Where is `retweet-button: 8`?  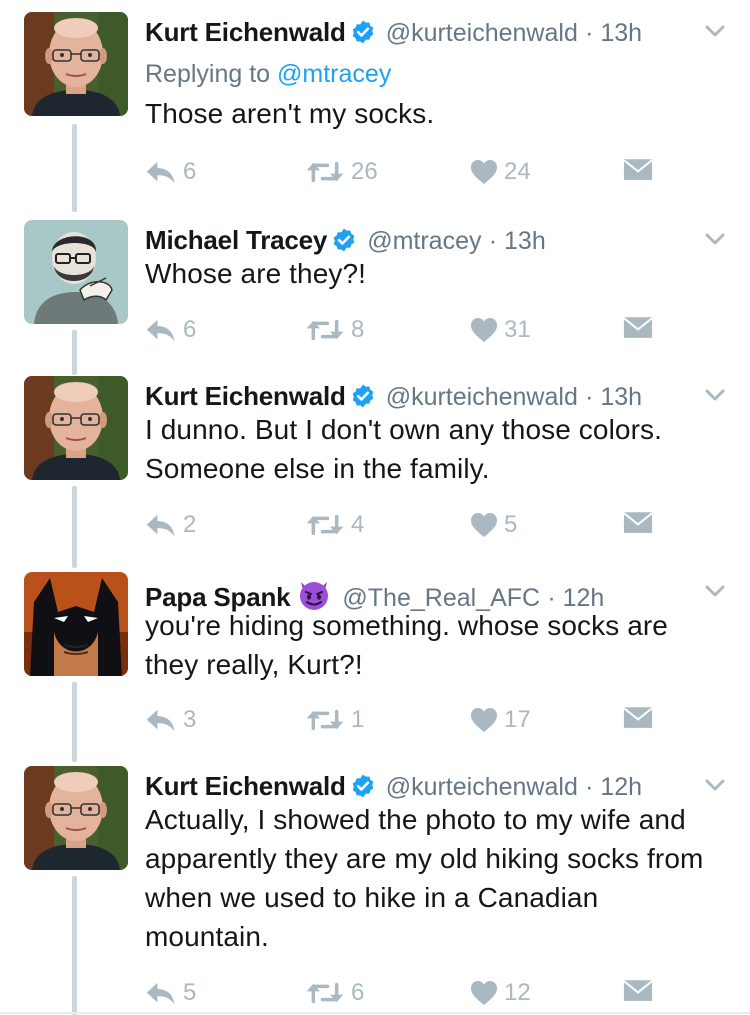
retweet-button: 8 is located at coordinates (334, 330).